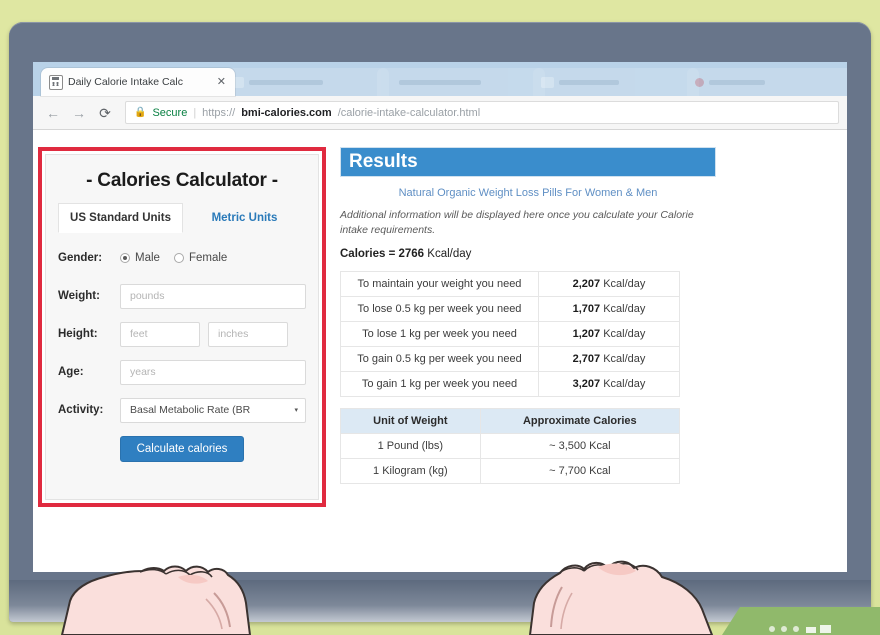 This screenshot has height=635, width=880. What do you see at coordinates (208, 258) in the screenshot?
I see `gender-female-label: Female` at bounding box center [208, 258].